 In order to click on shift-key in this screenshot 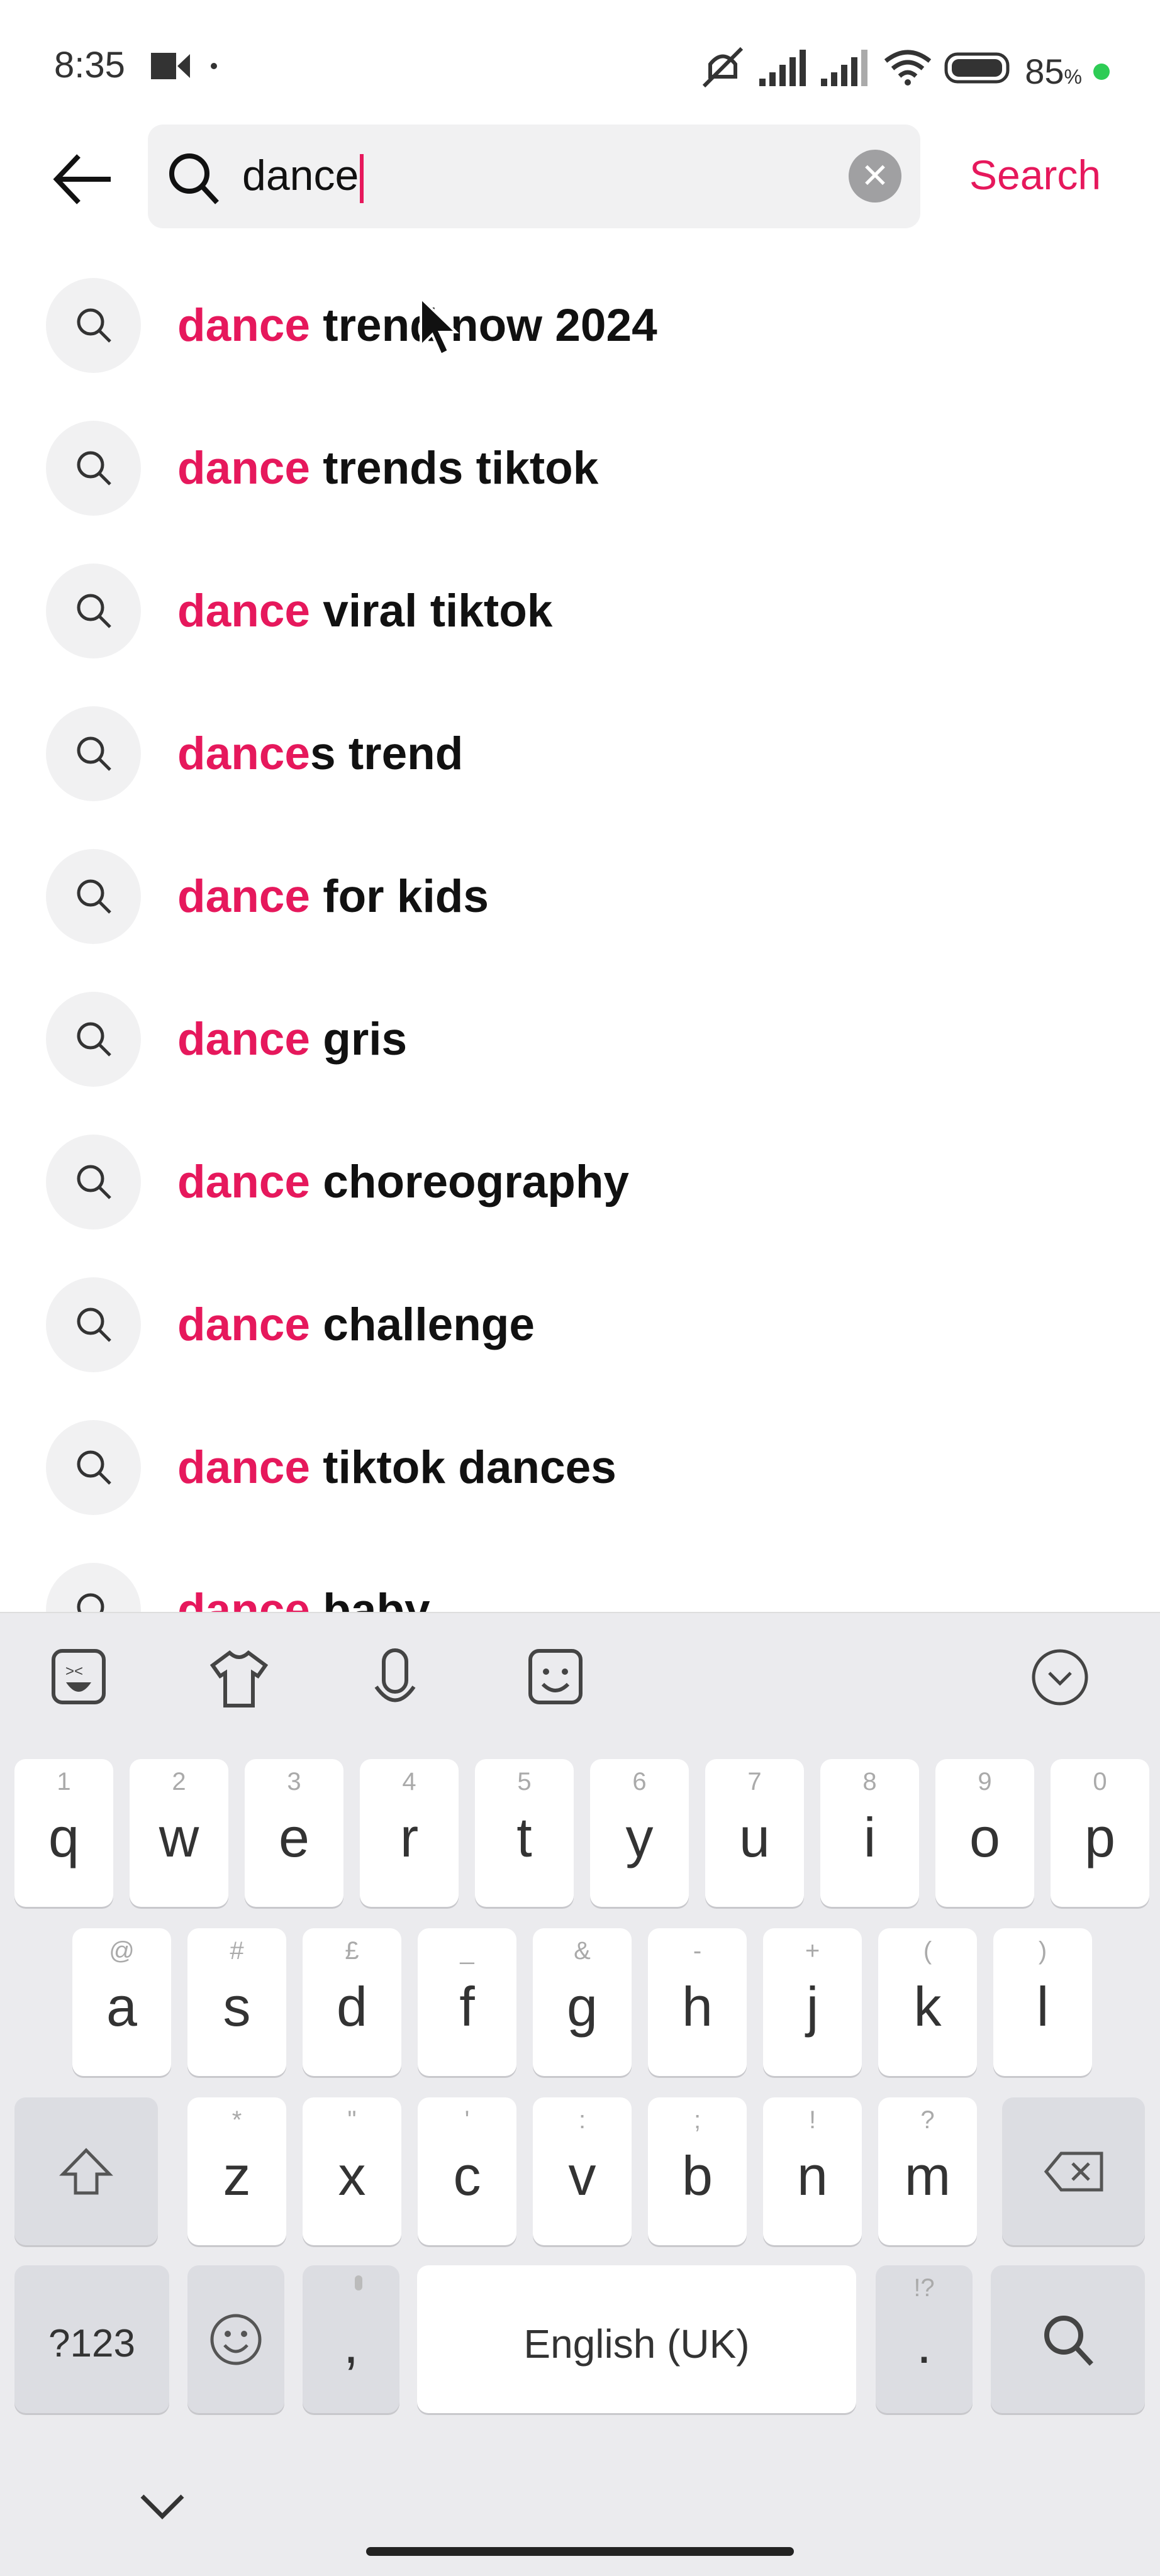, I will do `click(86, 2171)`.